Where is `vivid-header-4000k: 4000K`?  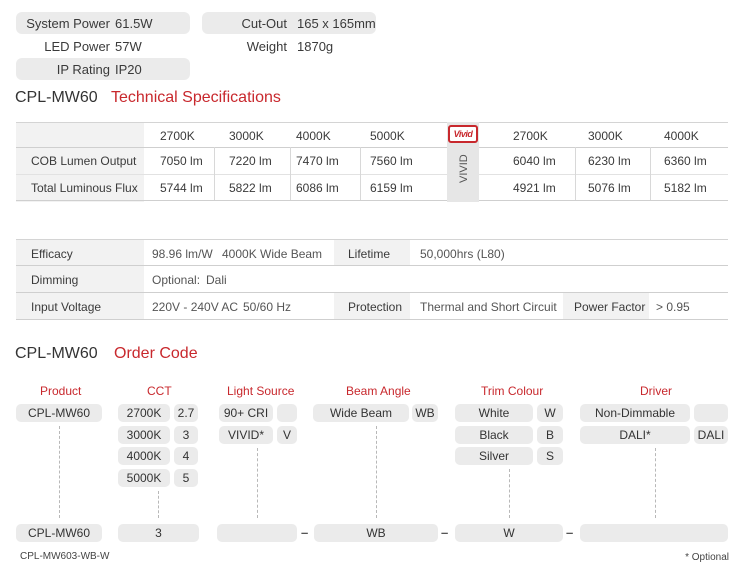 vivid-header-4000k: 4000K is located at coordinates (681, 136).